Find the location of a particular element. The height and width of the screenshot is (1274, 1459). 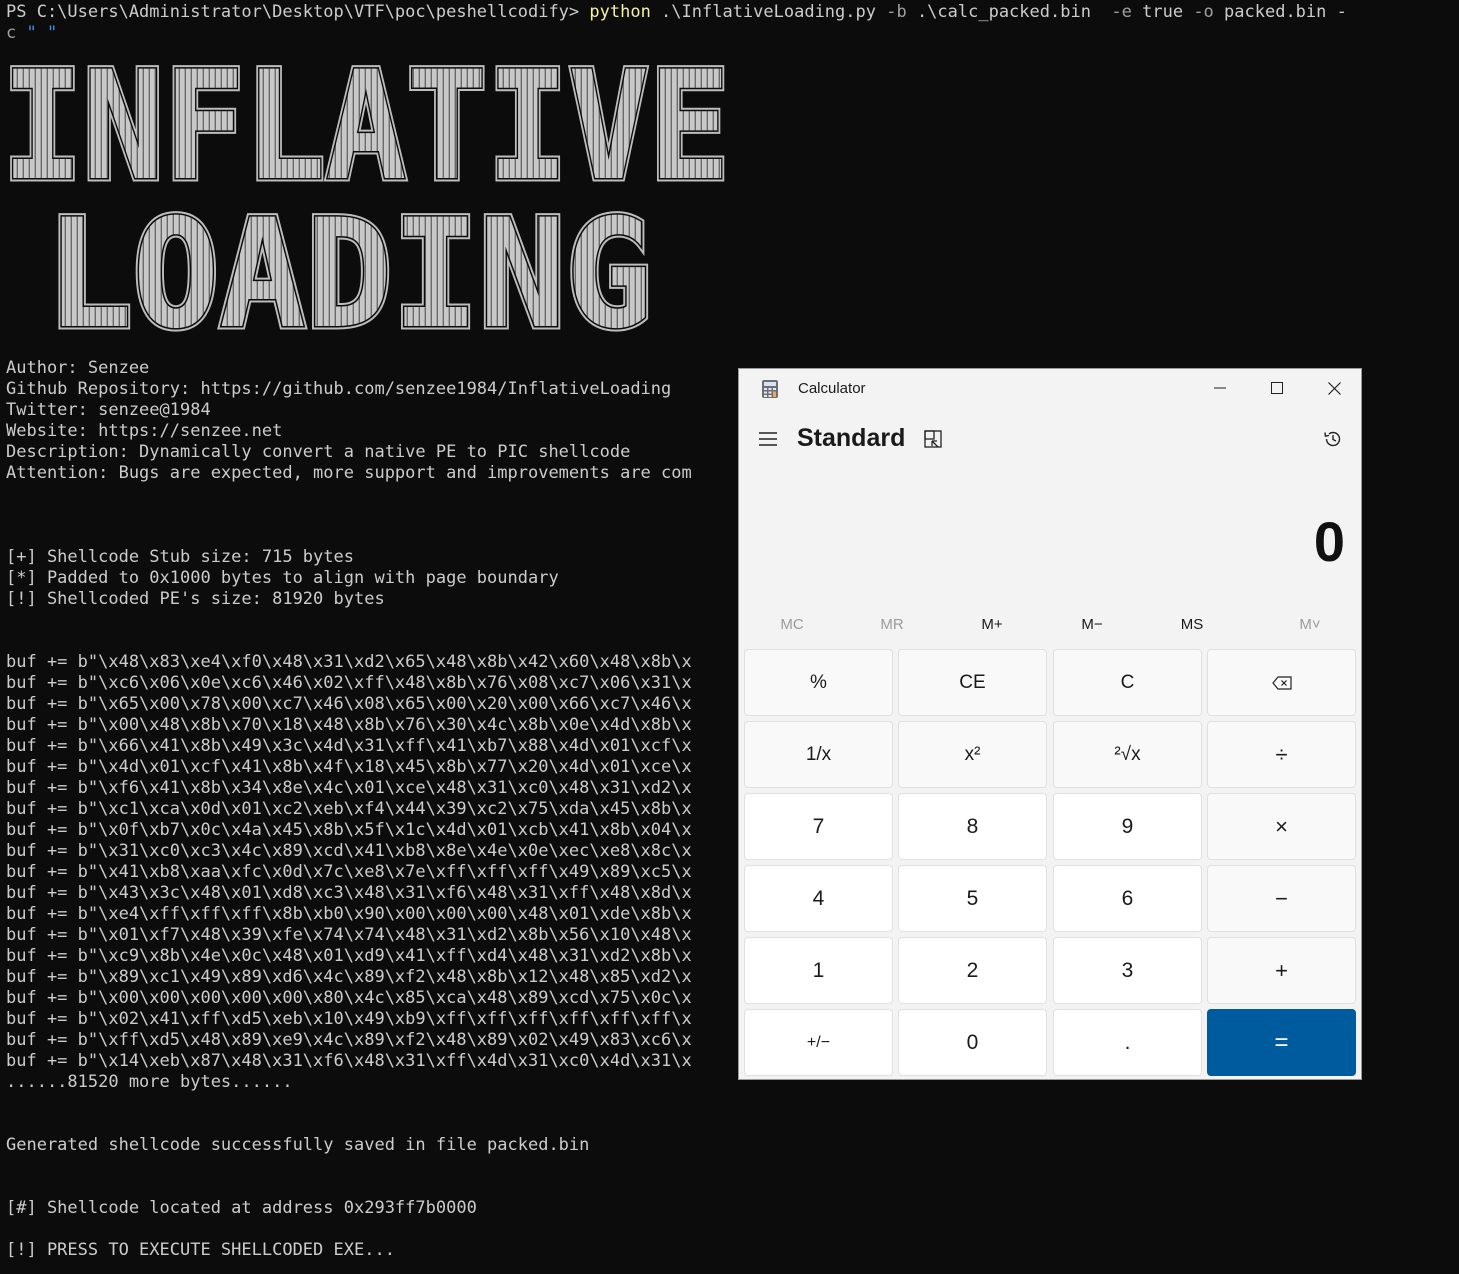

digit-4-button: 4 is located at coordinates (818, 898).